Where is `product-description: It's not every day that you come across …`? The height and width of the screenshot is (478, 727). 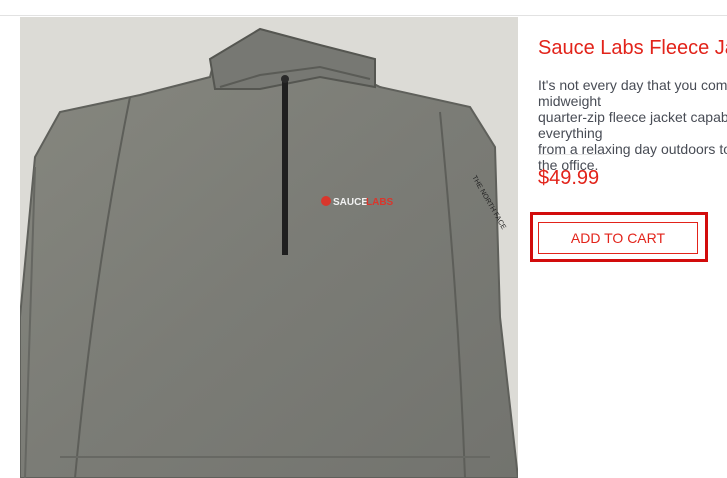
product-description: It's not every day that you come across … is located at coordinates (632, 125).